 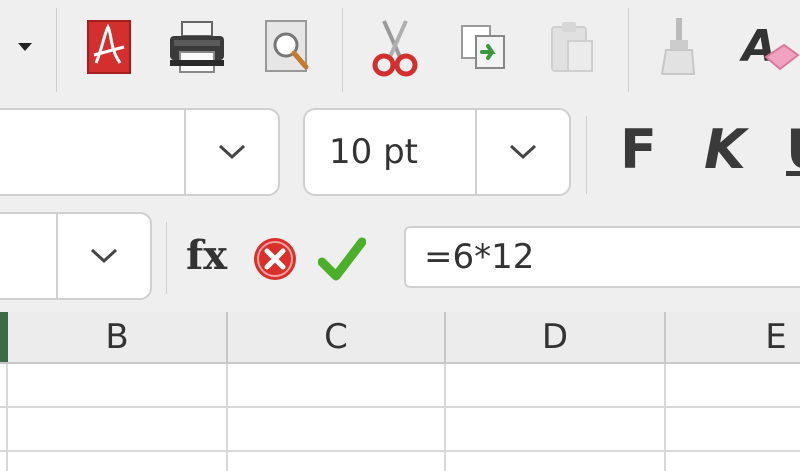 What do you see at coordinates (336, 337) in the screenshot?
I see `column-header-c: C` at bounding box center [336, 337].